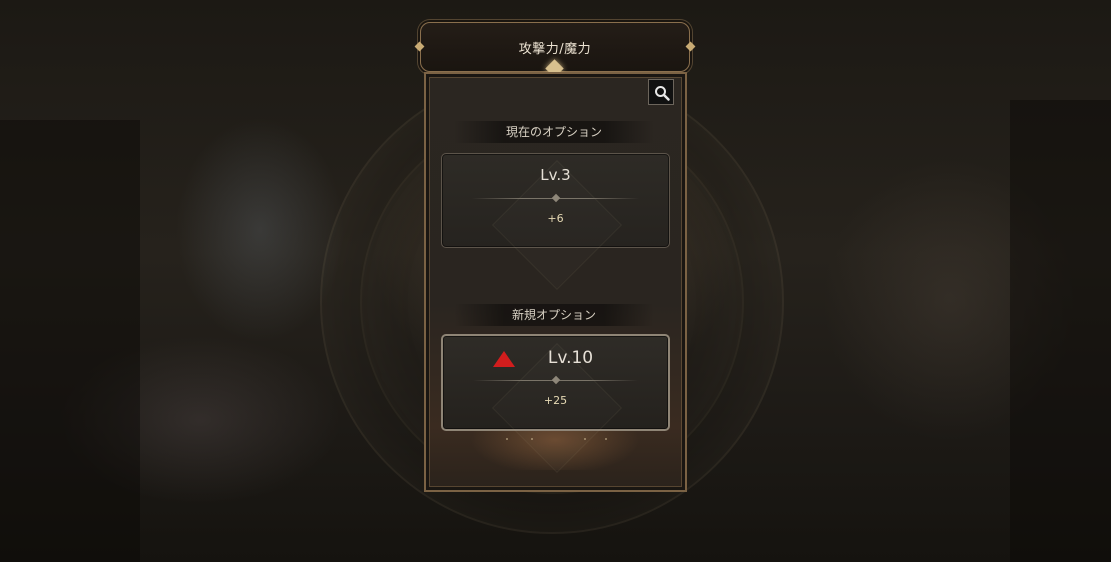  What do you see at coordinates (554, 315) in the screenshot?
I see `new-option-label: 新規オプション` at bounding box center [554, 315].